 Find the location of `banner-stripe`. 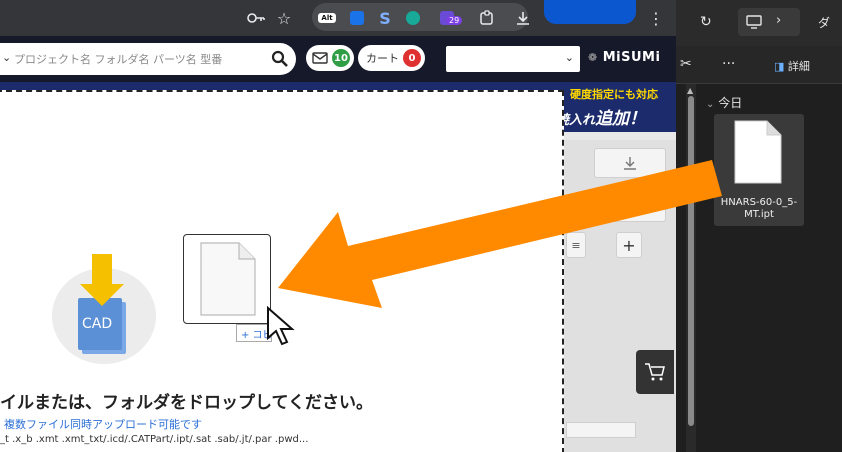

banner-stripe is located at coordinates (278, 86).